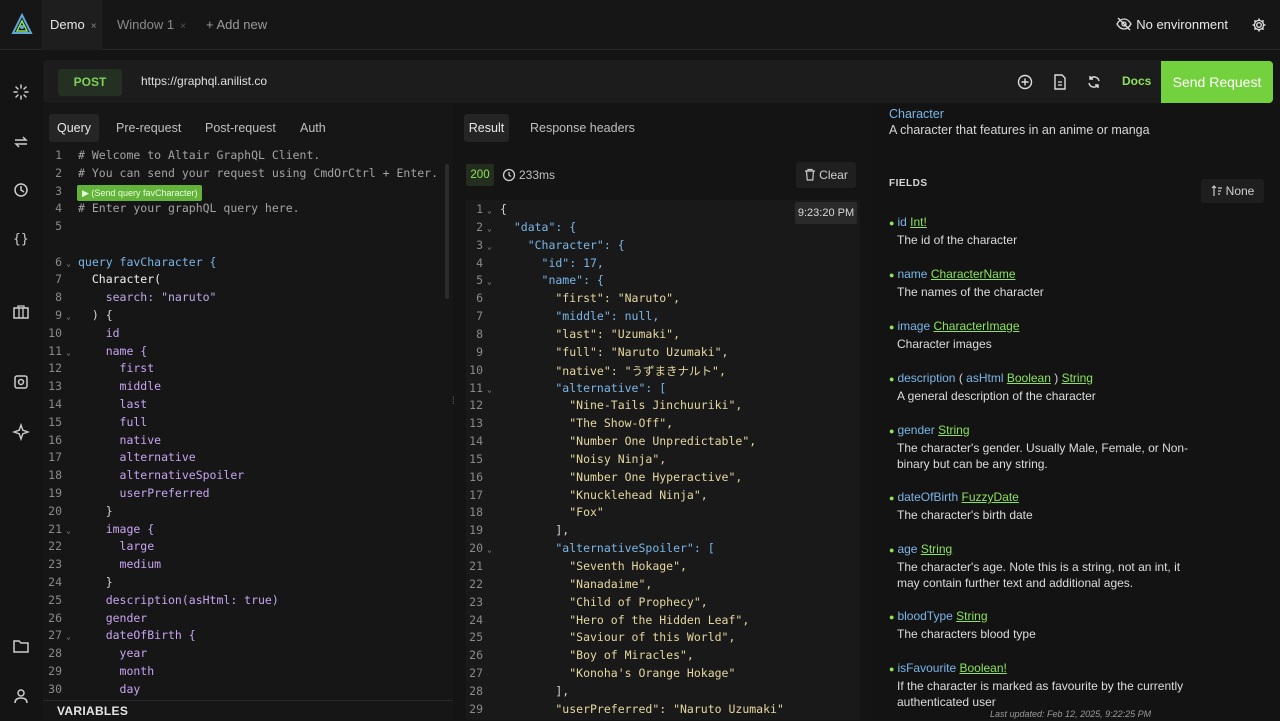  What do you see at coordinates (1039, 616) in the screenshot?
I see `field-header: ● bloodType String` at bounding box center [1039, 616].